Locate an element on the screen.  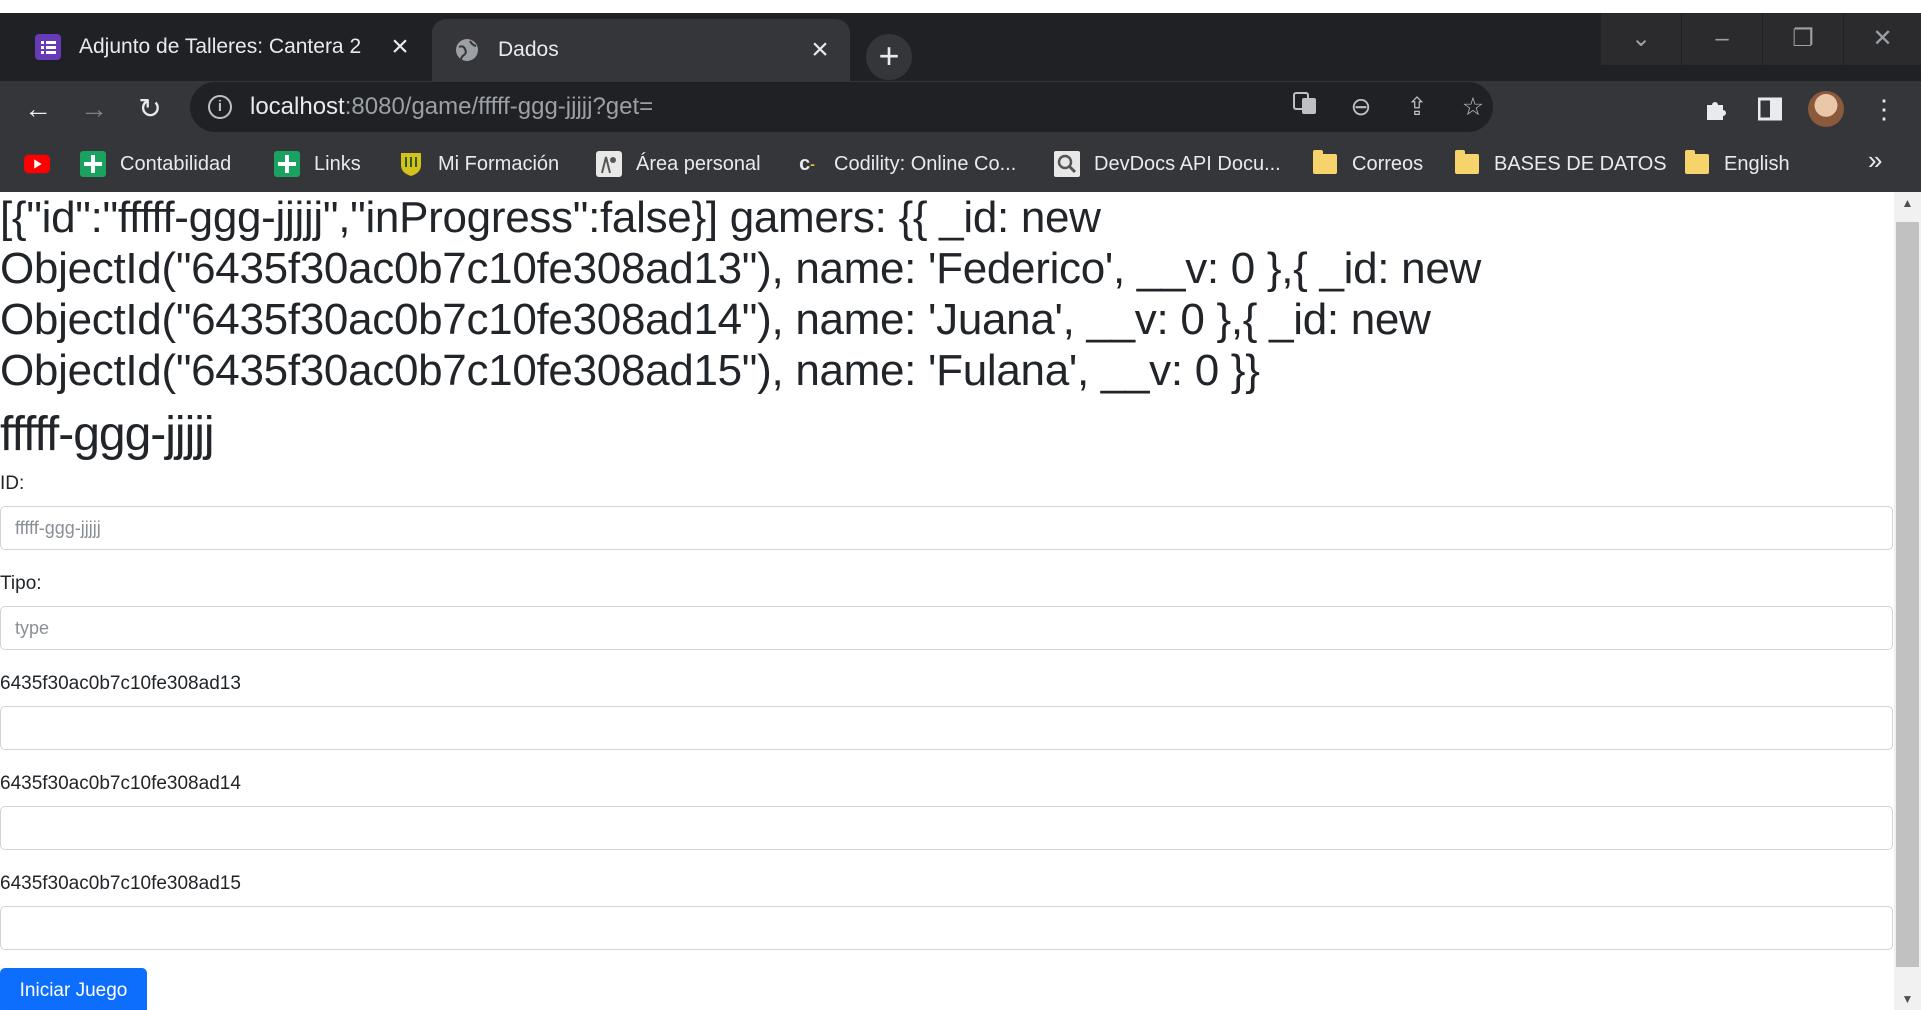
bookmark-mi-formacion: Mi Formación is located at coordinates (478, 164).